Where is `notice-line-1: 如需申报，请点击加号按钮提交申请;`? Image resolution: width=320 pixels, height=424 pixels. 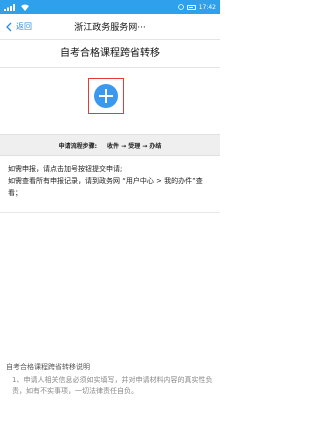
notice-line-1: 如需申报，请点击加号按钮提交申请; is located at coordinates (65, 169).